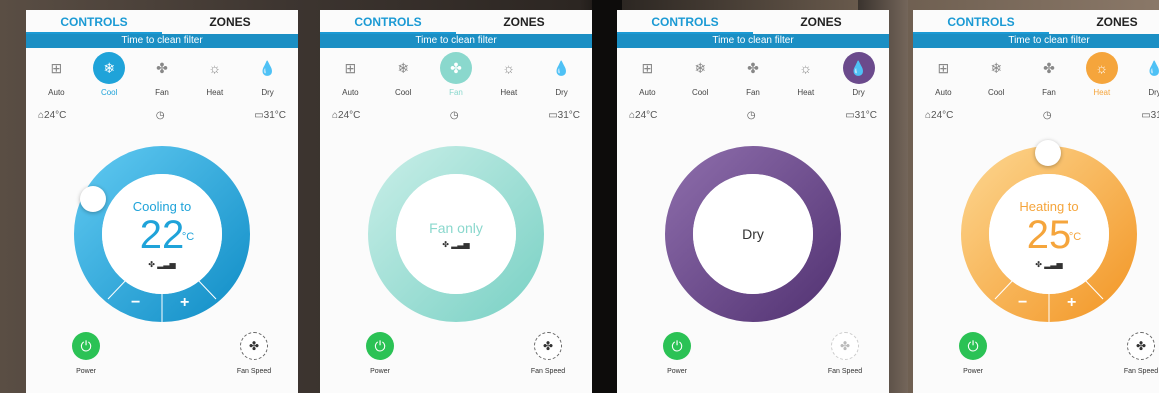 The height and width of the screenshot is (393, 1159). What do you see at coordinates (388, 33) in the screenshot?
I see `tab-underline` at bounding box center [388, 33].